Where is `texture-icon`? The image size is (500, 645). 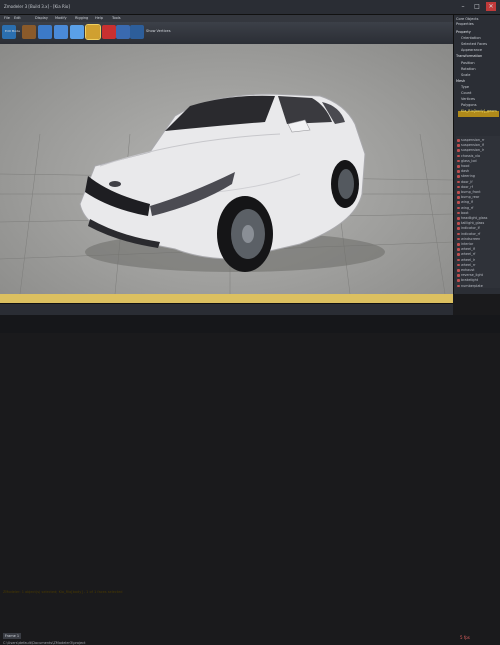 texture-icon is located at coordinates (109, 32).